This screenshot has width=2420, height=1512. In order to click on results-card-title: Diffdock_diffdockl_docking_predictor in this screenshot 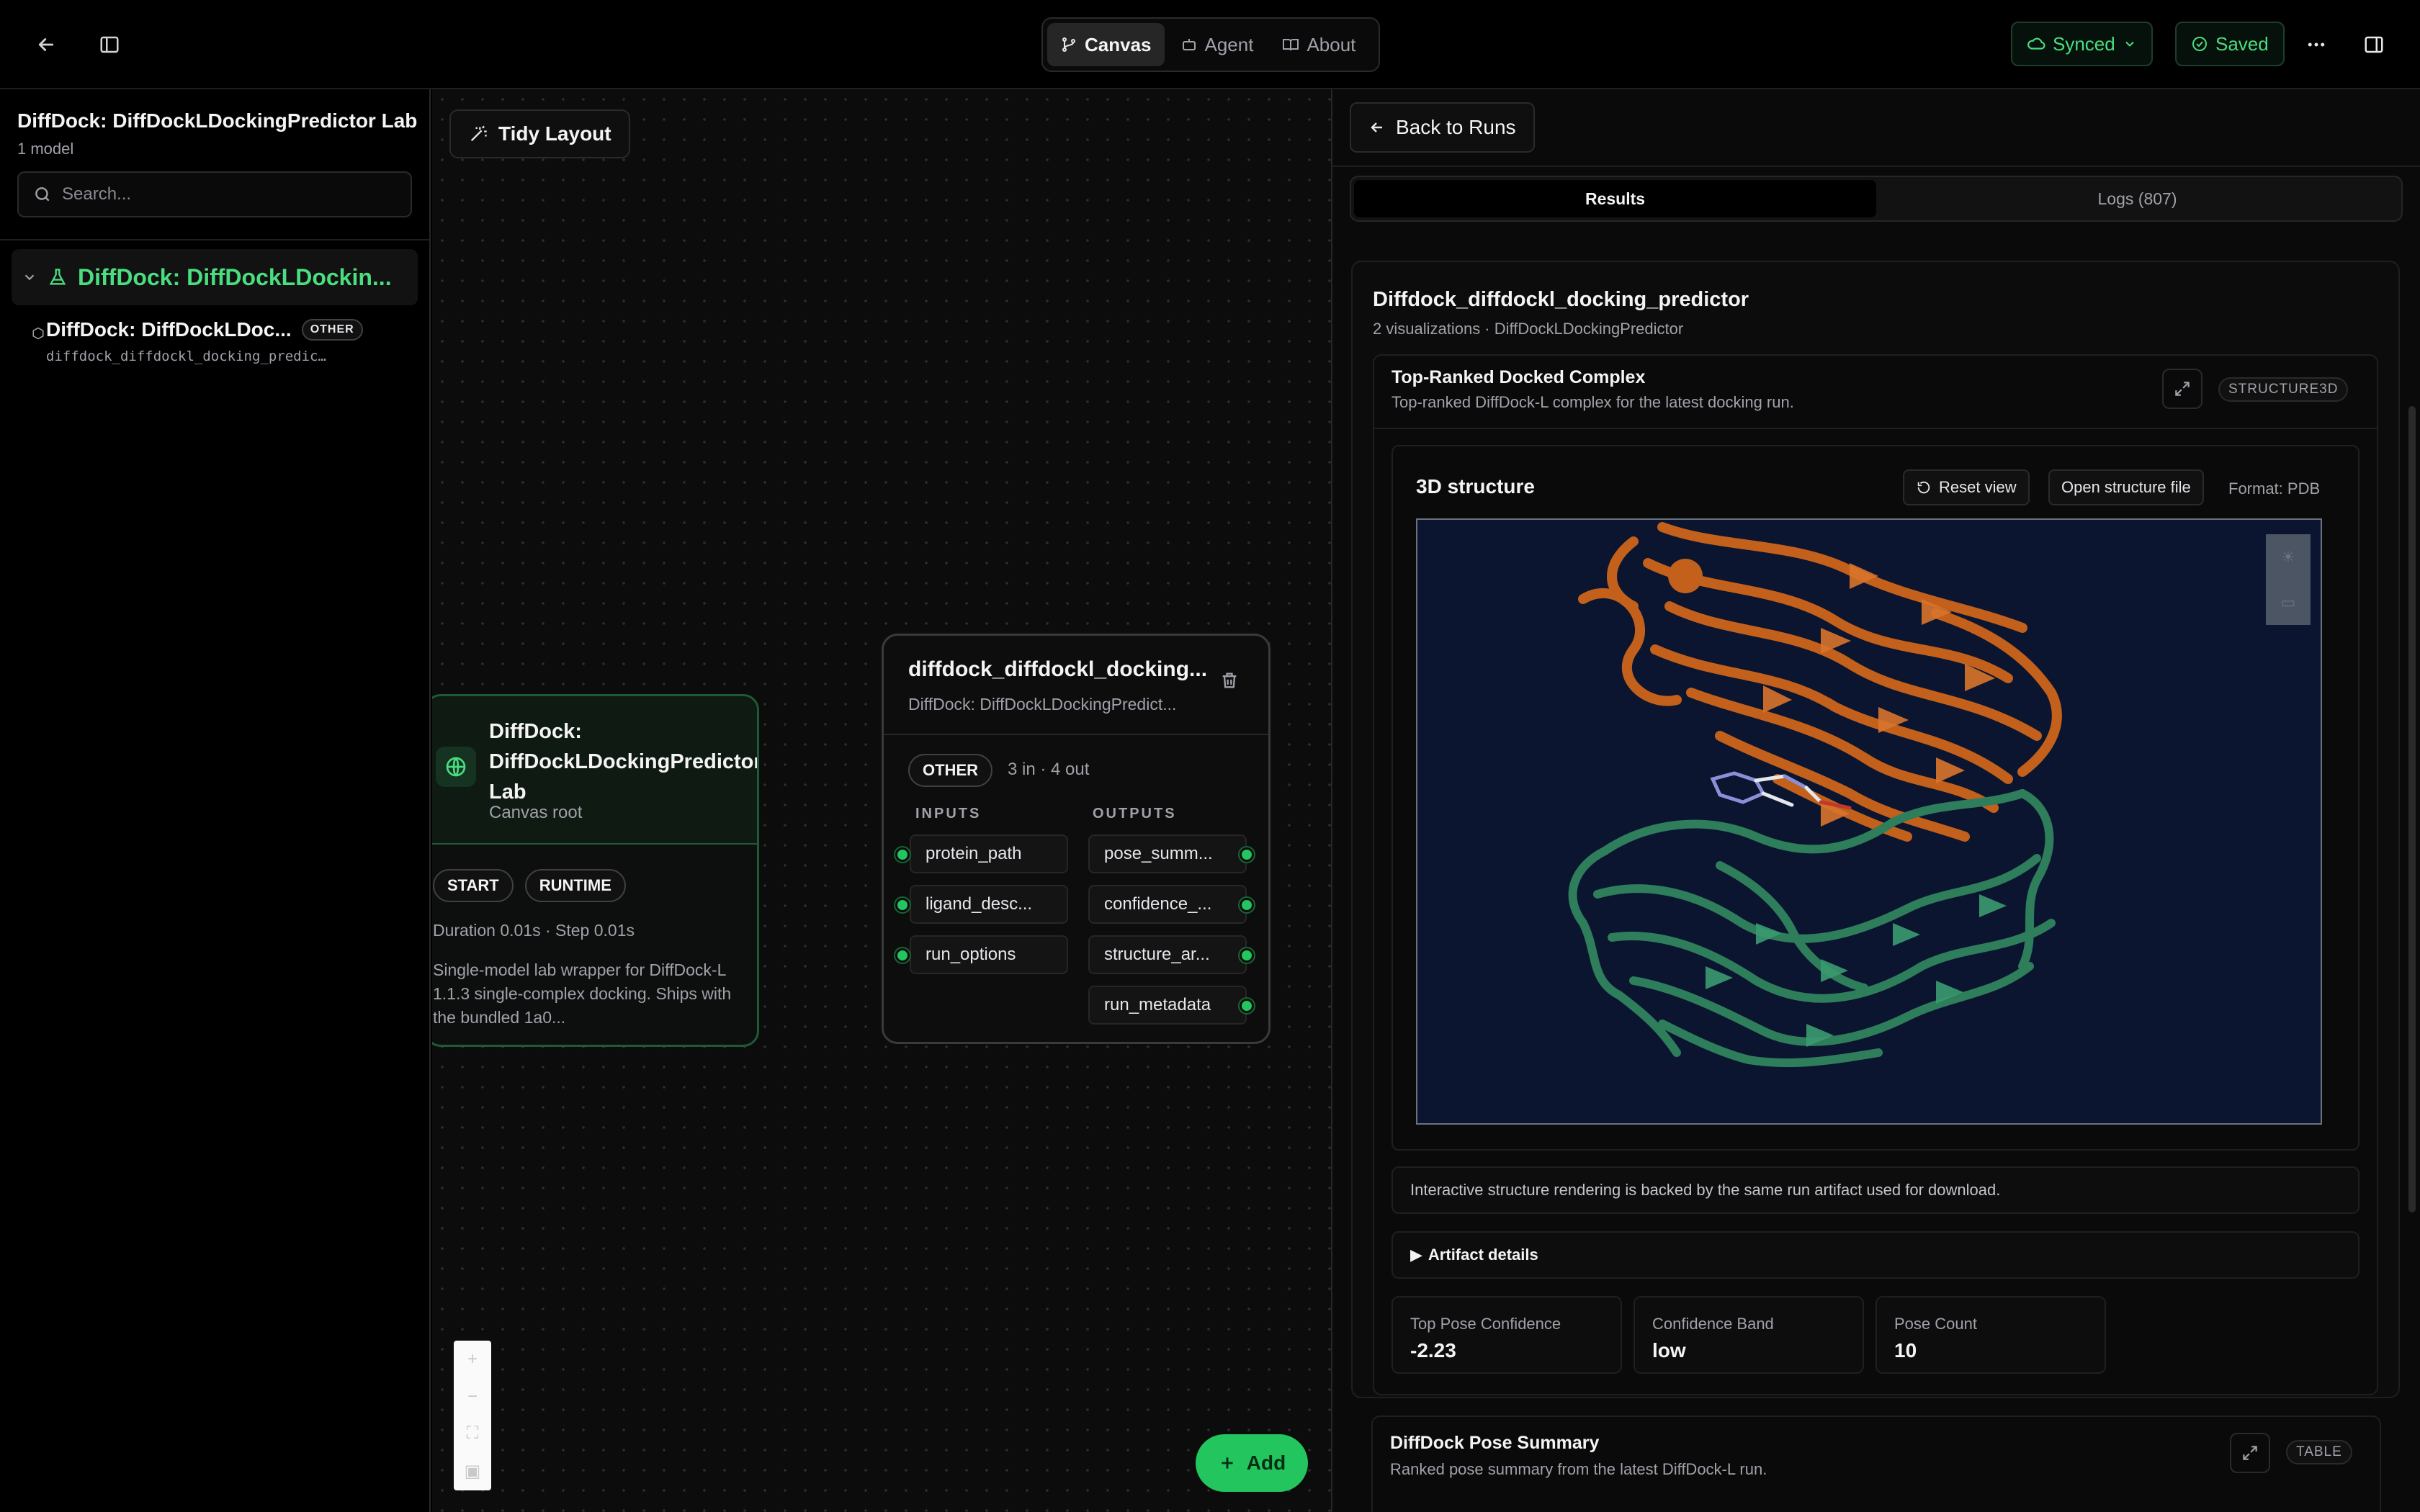, I will do `click(1561, 299)`.